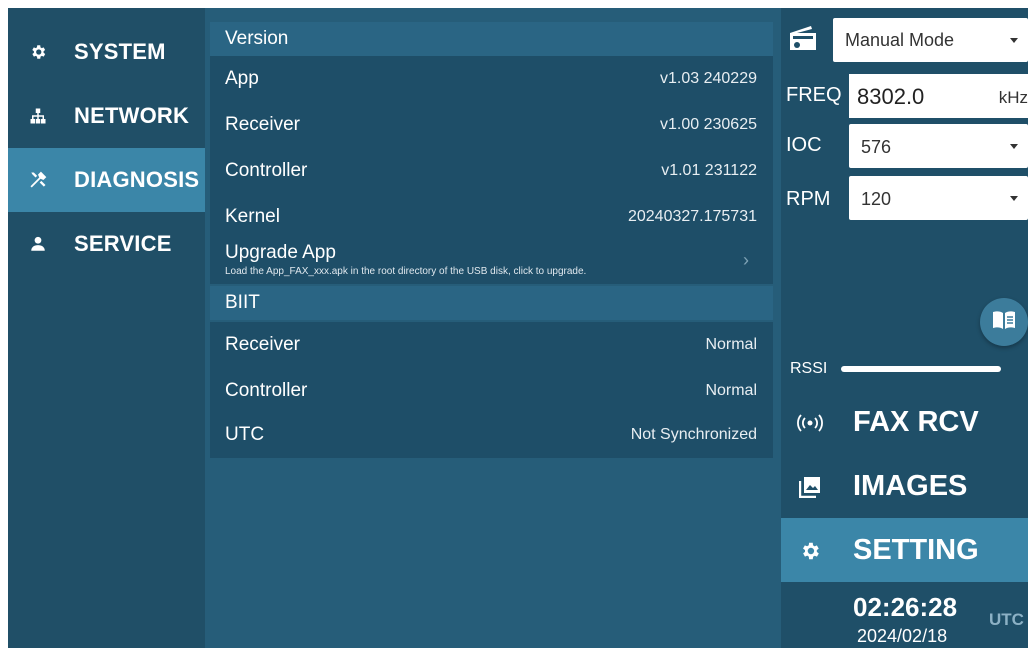 This screenshot has width=1028, height=648. Describe the element at coordinates (252, 216) in the screenshot. I see `row-label: Kernel` at that location.